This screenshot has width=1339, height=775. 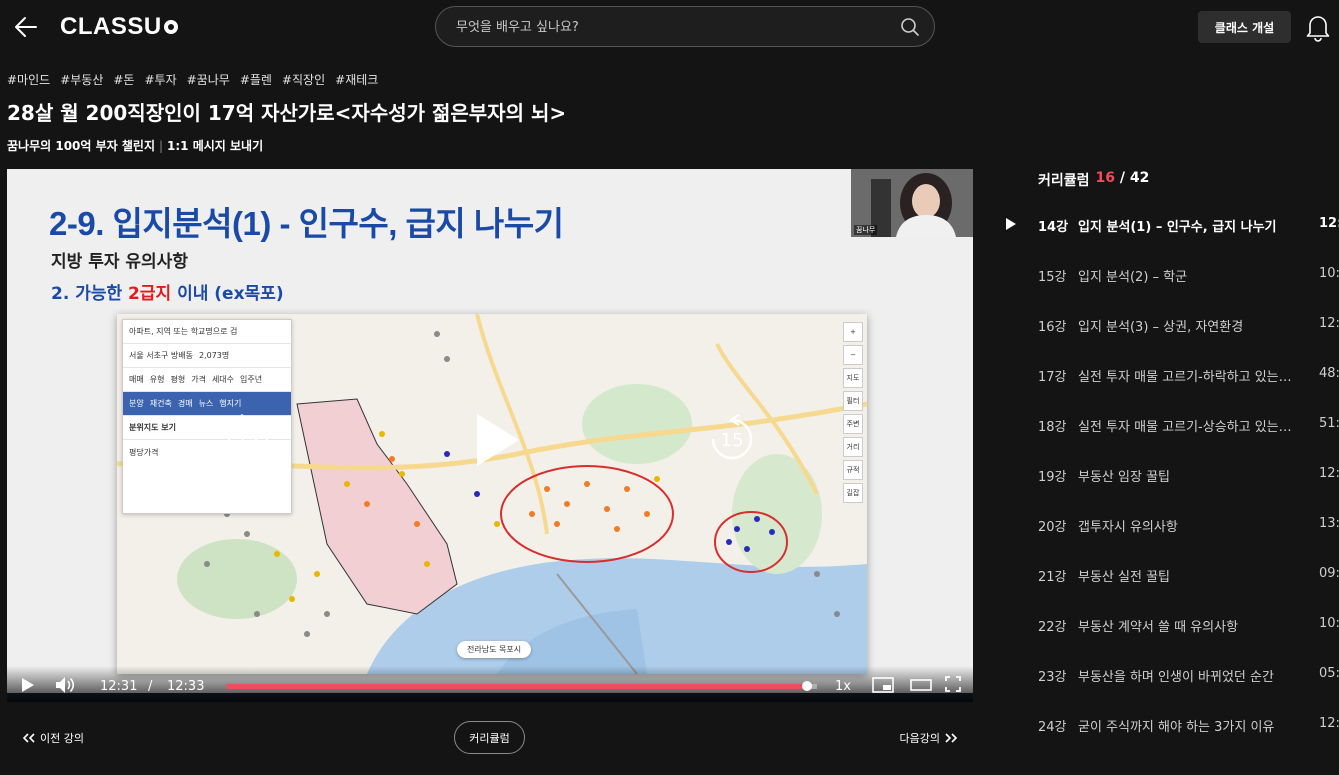 I want to click on curriculum-button: 커리큘럼, so click(x=489, y=737).